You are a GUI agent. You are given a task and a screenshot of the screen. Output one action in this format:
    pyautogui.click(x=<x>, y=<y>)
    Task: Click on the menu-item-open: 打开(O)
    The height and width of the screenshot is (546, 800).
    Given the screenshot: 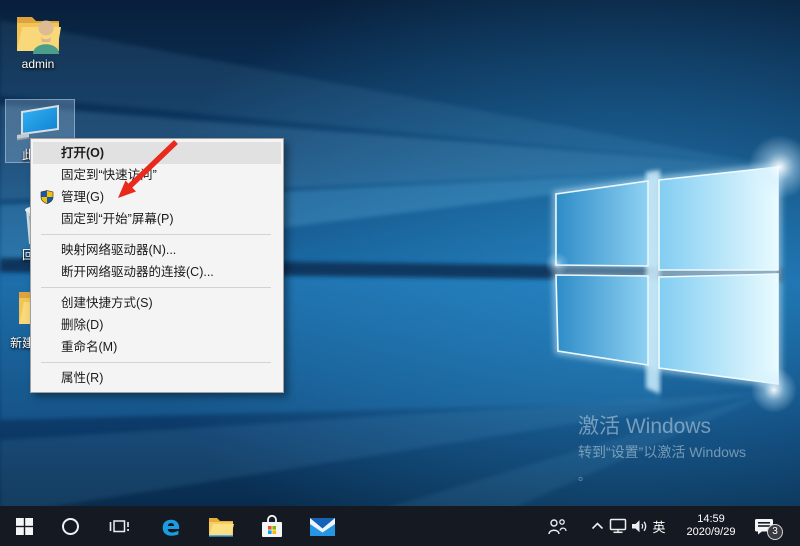 What is the action you would take?
    pyautogui.click(x=157, y=153)
    